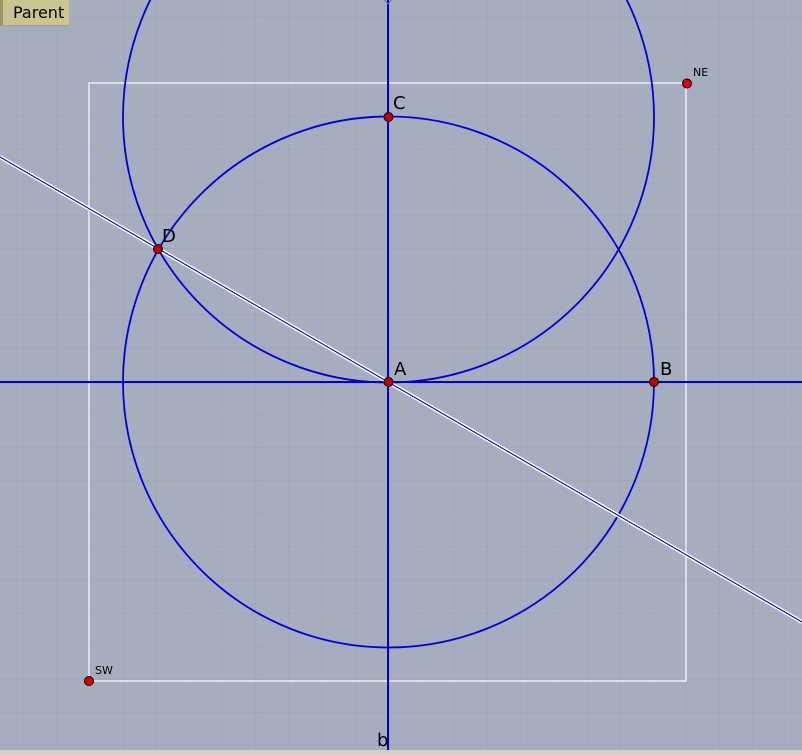  I want to click on label-ne: NE, so click(700, 72).